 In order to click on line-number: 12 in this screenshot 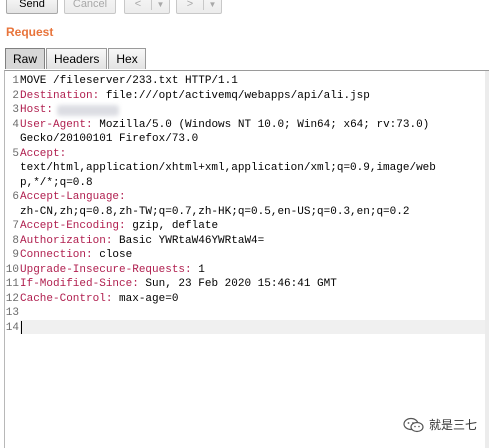, I will do `click(12, 298)`.